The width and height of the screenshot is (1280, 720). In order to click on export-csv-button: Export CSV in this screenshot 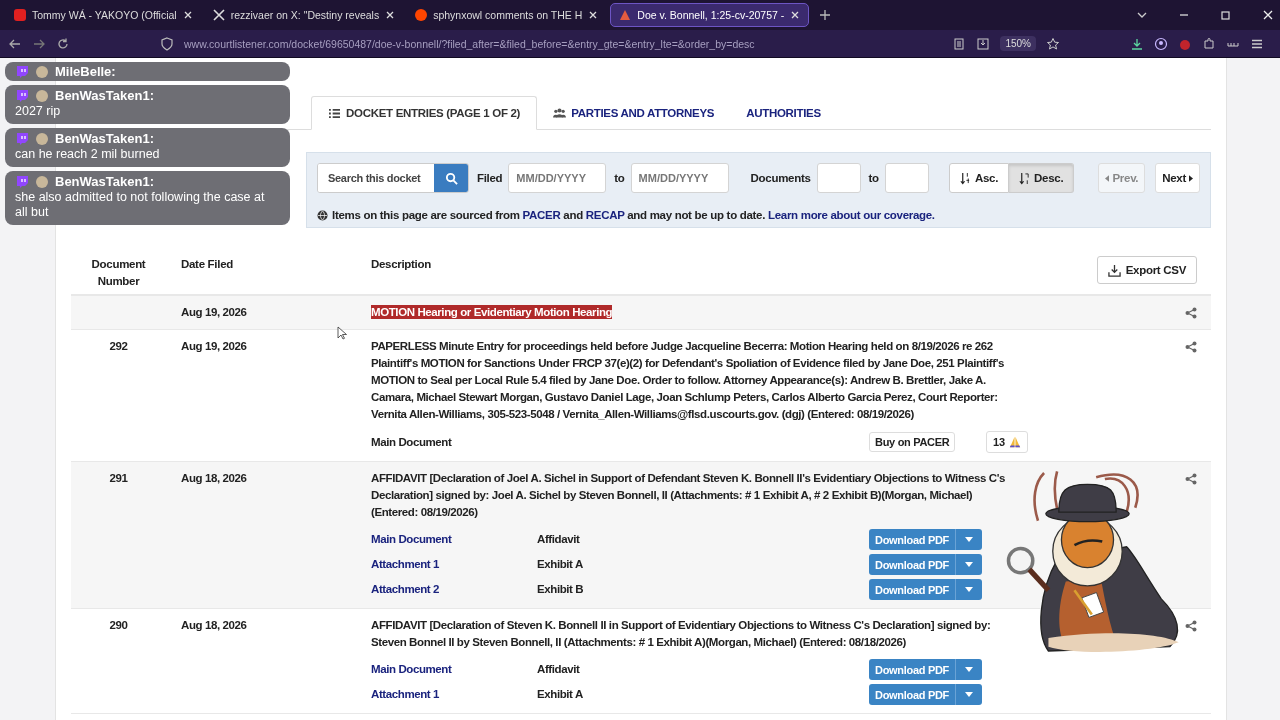, I will do `click(1146, 270)`.